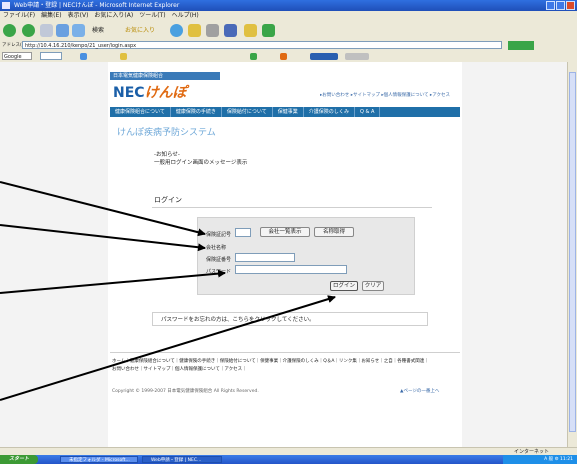 This screenshot has width=577, height=464. What do you see at coordinates (283, 56) in the screenshot?
I see `warning-icon` at bounding box center [283, 56].